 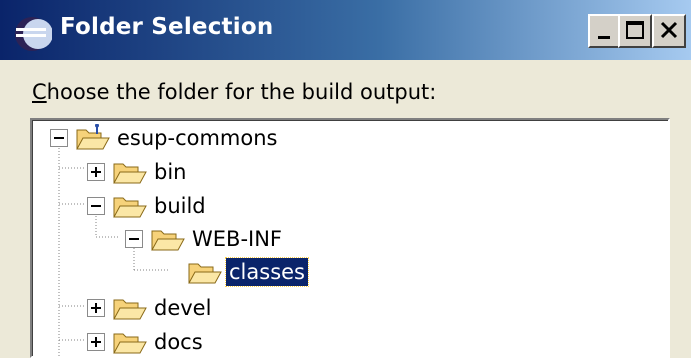 What do you see at coordinates (342, 341) in the screenshot?
I see `tree-item-docs: docs` at bounding box center [342, 341].